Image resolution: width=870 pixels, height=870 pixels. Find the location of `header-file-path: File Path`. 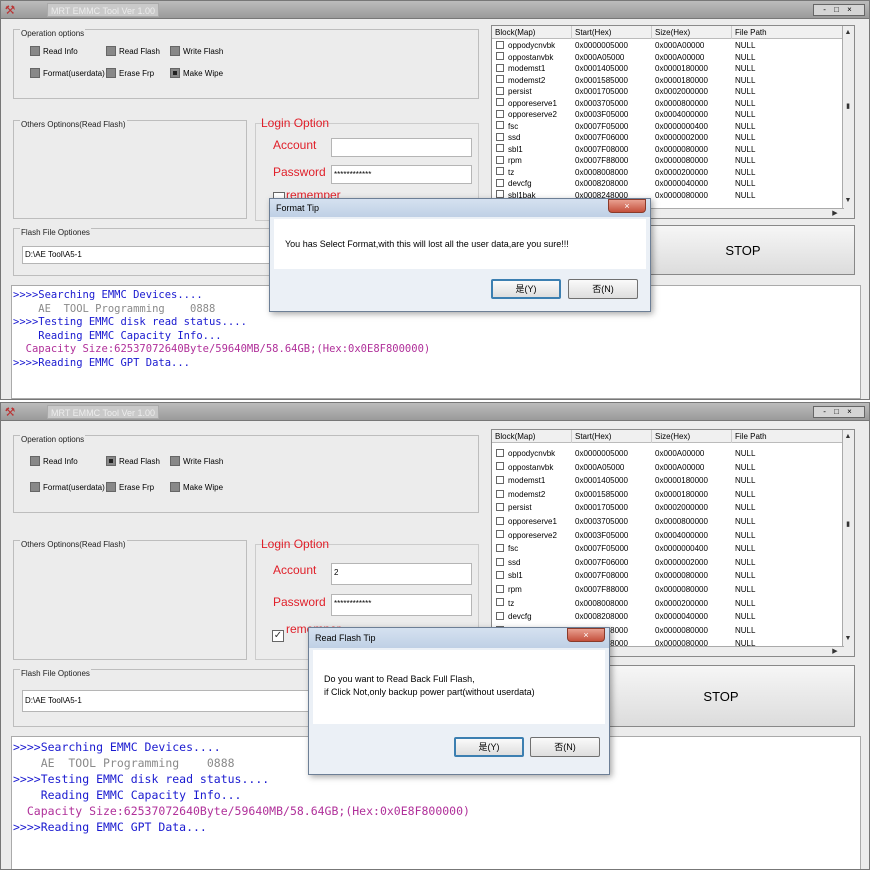

header-file-path: File Path is located at coordinates (788, 32).